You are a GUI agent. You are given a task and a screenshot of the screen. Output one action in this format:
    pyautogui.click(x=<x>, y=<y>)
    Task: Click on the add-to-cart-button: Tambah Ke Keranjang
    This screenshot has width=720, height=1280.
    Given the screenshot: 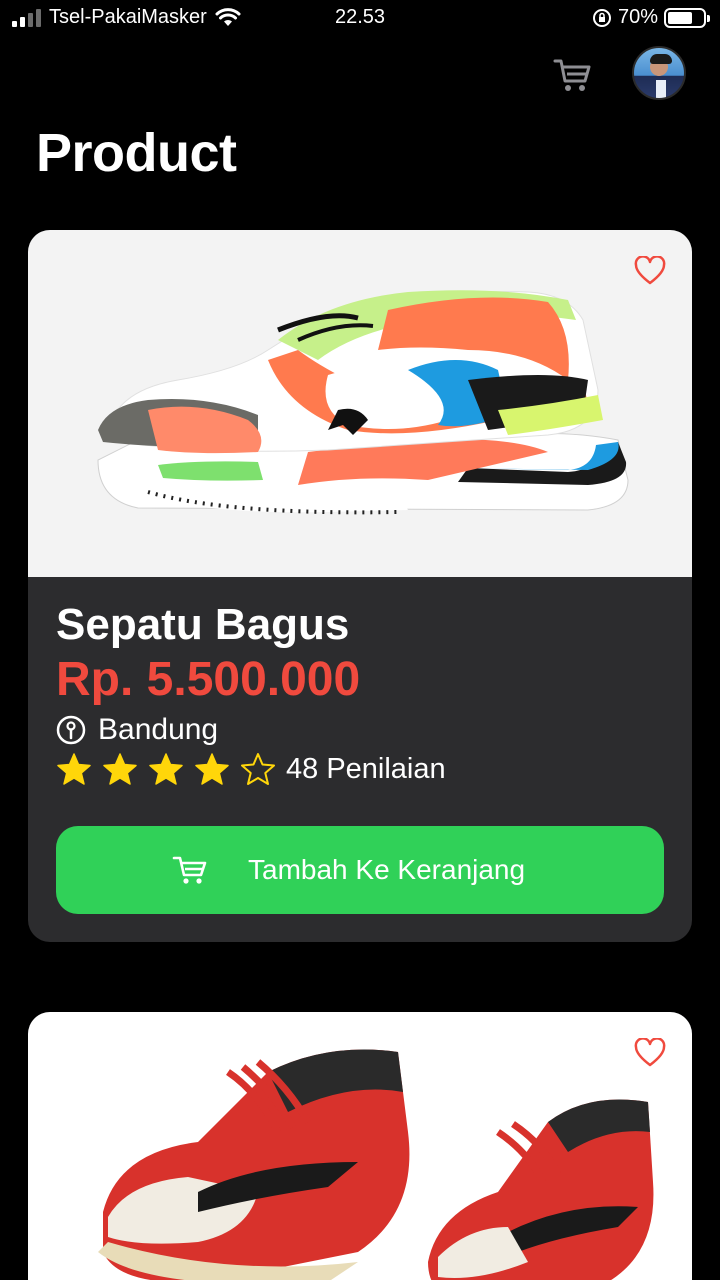 What is the action you would take?
    pyautogui.click(x=360, y=870)
    